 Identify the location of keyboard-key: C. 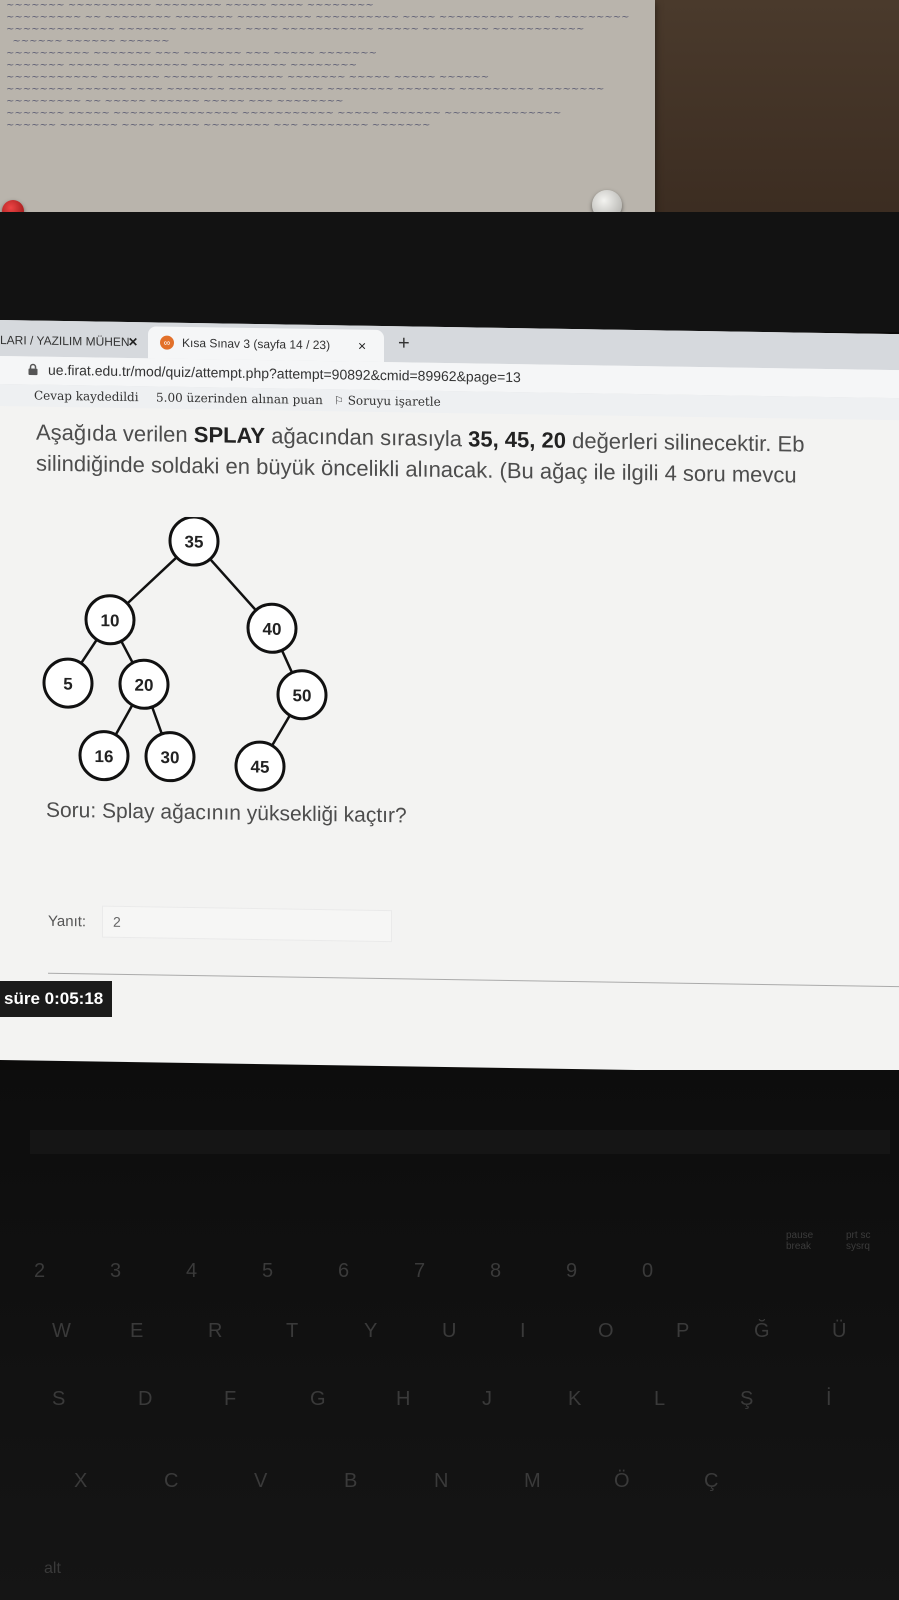
(171, 1481).